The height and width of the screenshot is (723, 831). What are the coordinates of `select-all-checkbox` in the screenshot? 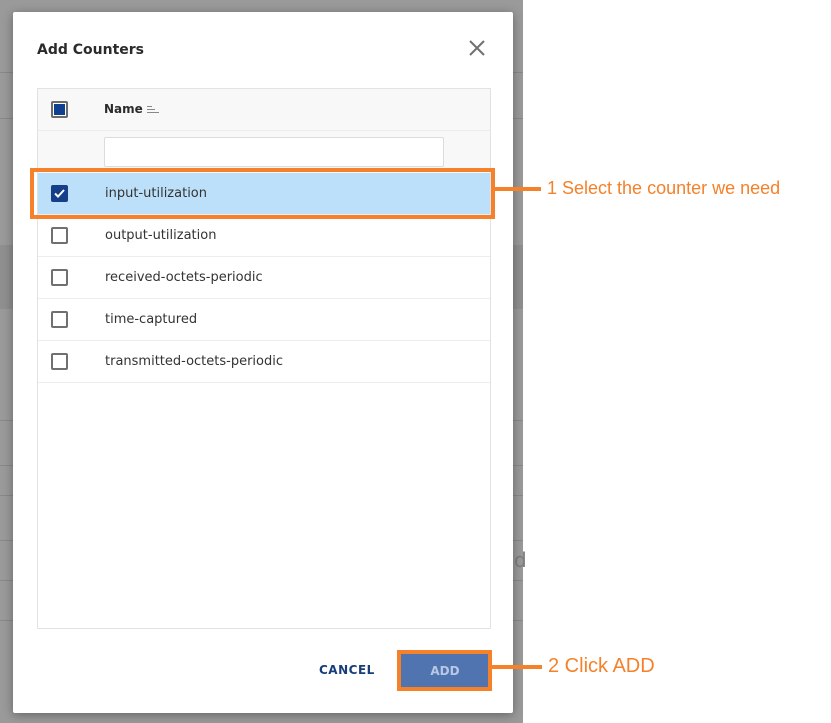 It's located at (59, 109).